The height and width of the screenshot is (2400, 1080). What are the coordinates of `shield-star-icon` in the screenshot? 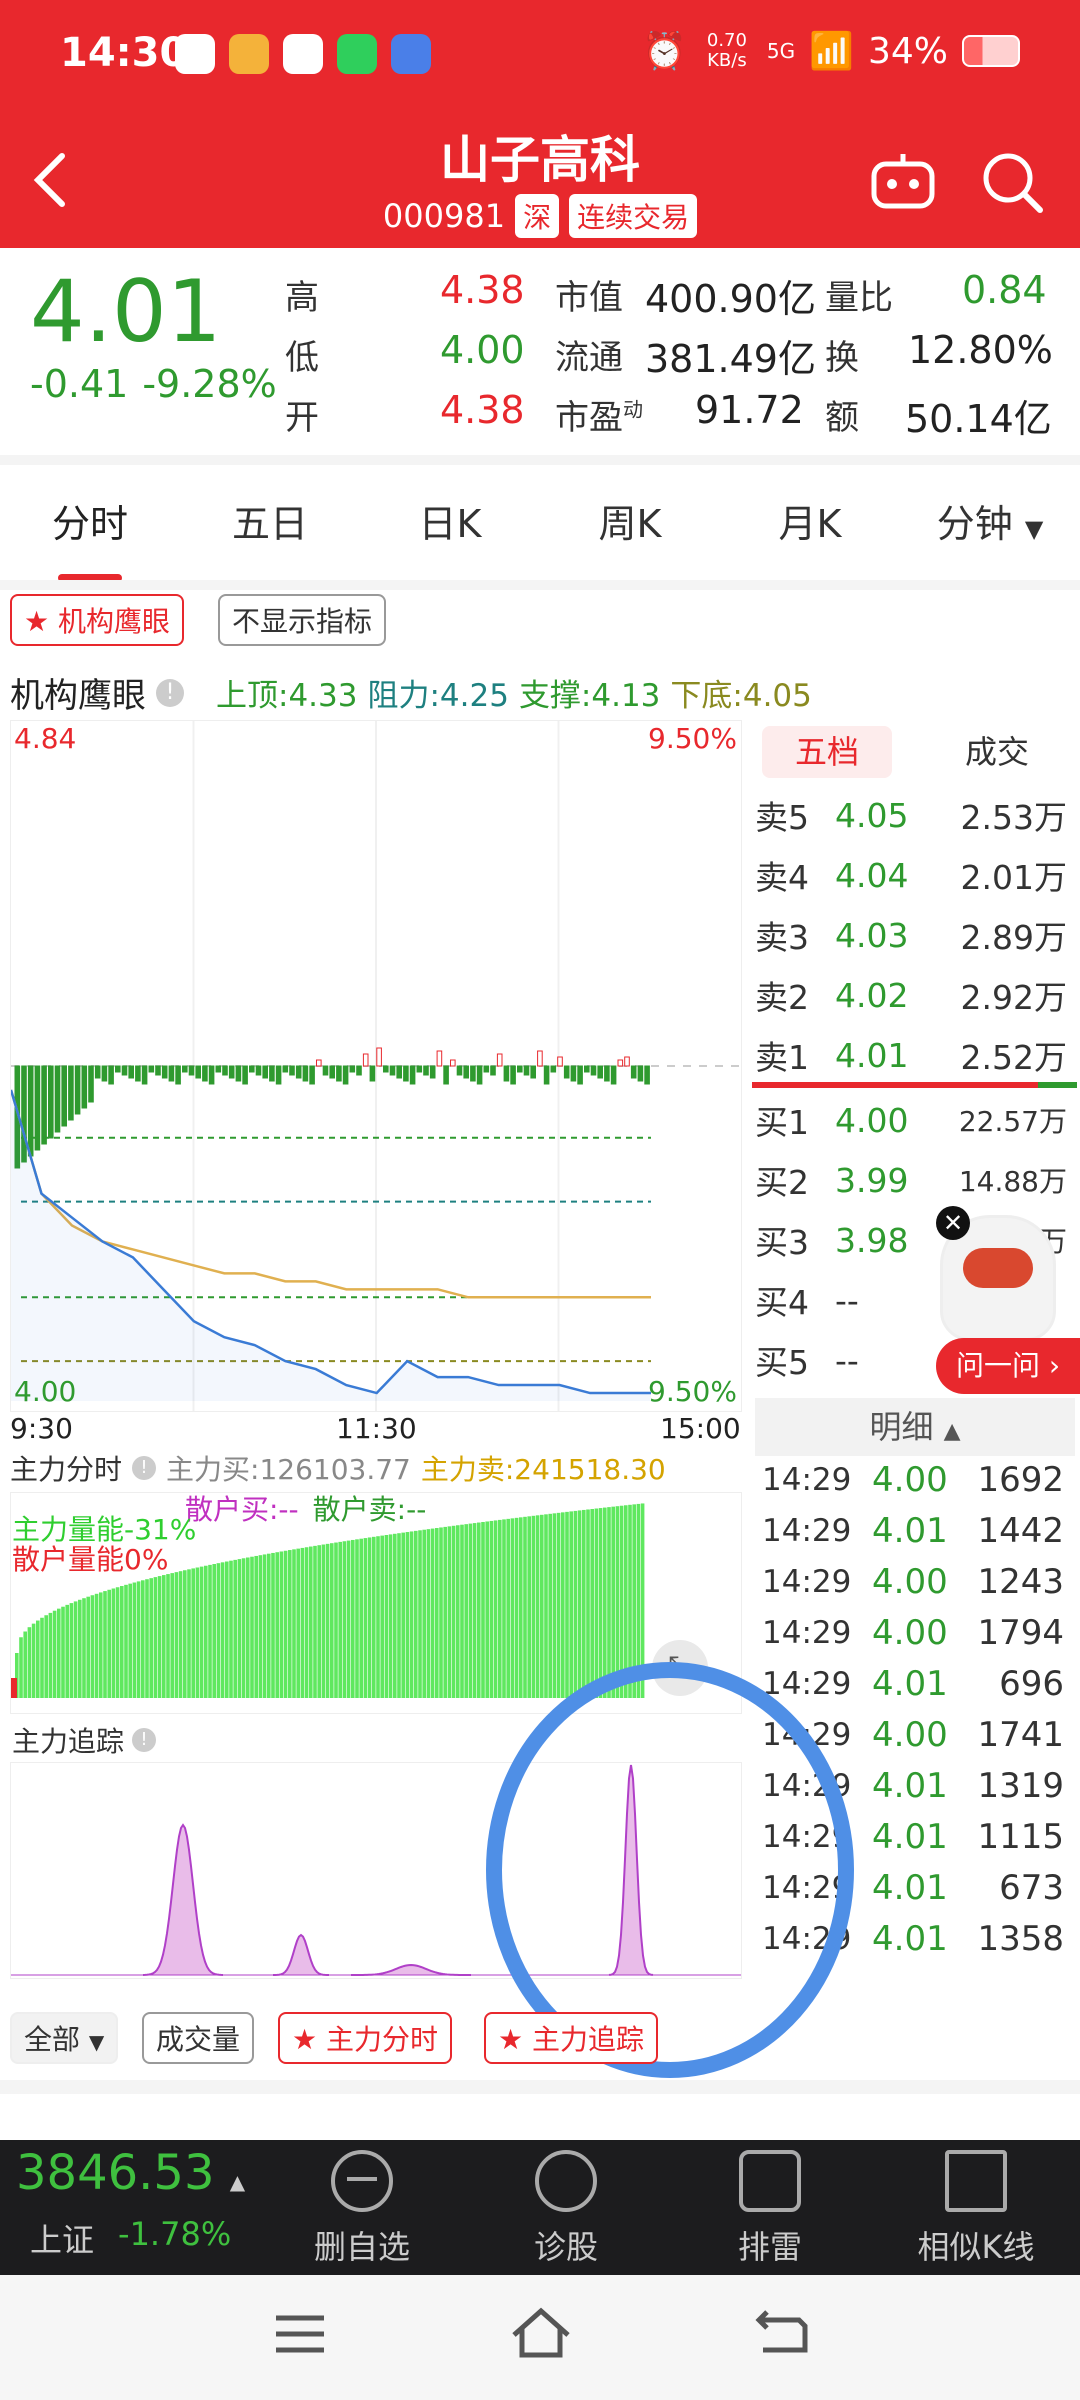 It's located at (770, 2181).